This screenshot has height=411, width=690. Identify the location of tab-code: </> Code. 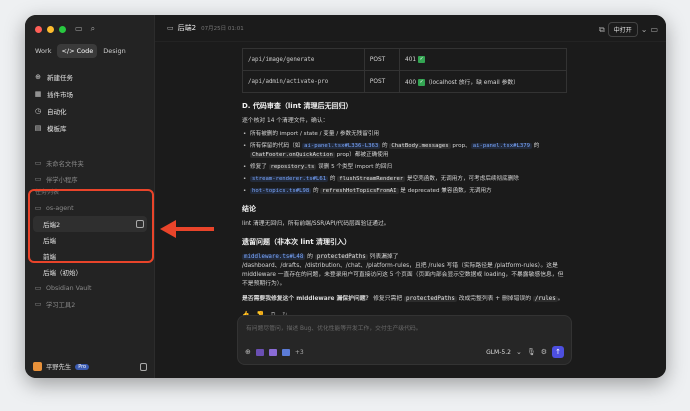
(77, 51).